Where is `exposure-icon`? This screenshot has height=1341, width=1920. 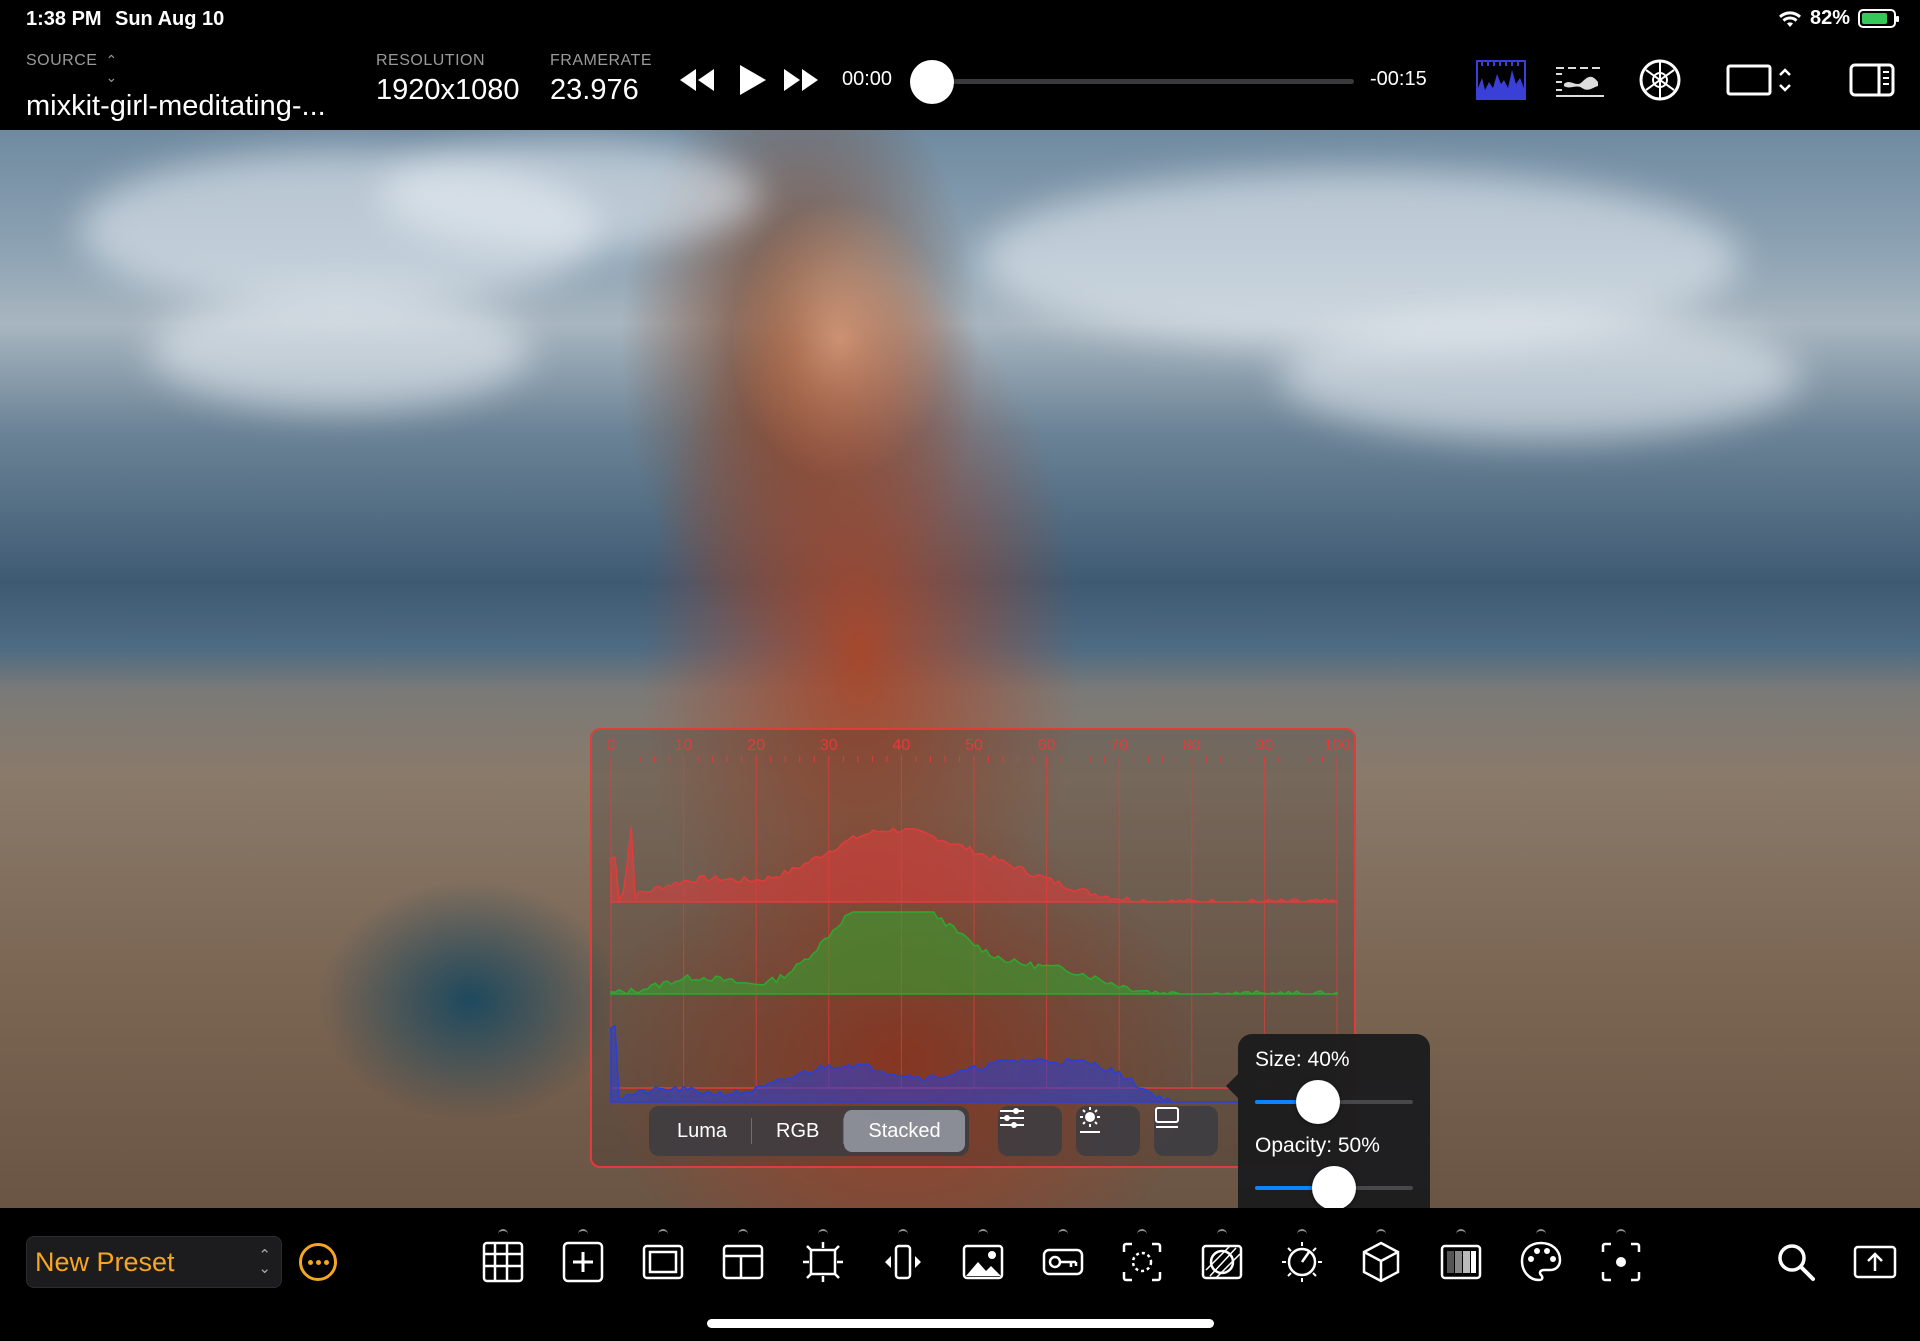 exposure-icon is located at coordinates (1302, 1262).